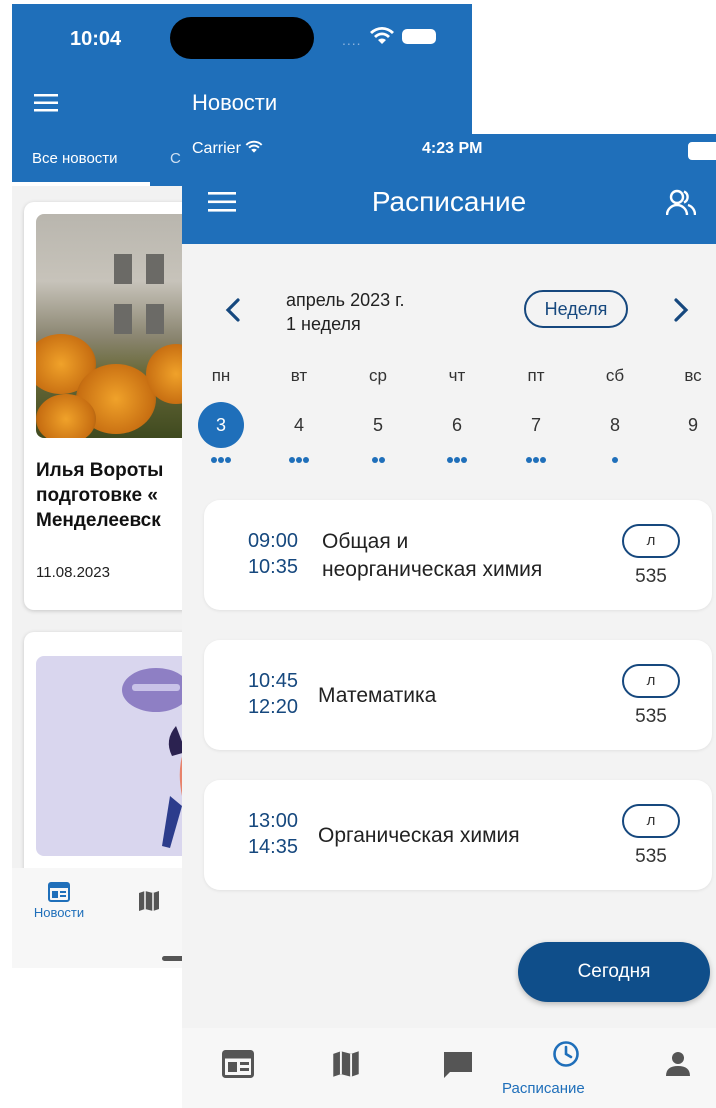  I want to click on day-number: 9, so click(693, 425).